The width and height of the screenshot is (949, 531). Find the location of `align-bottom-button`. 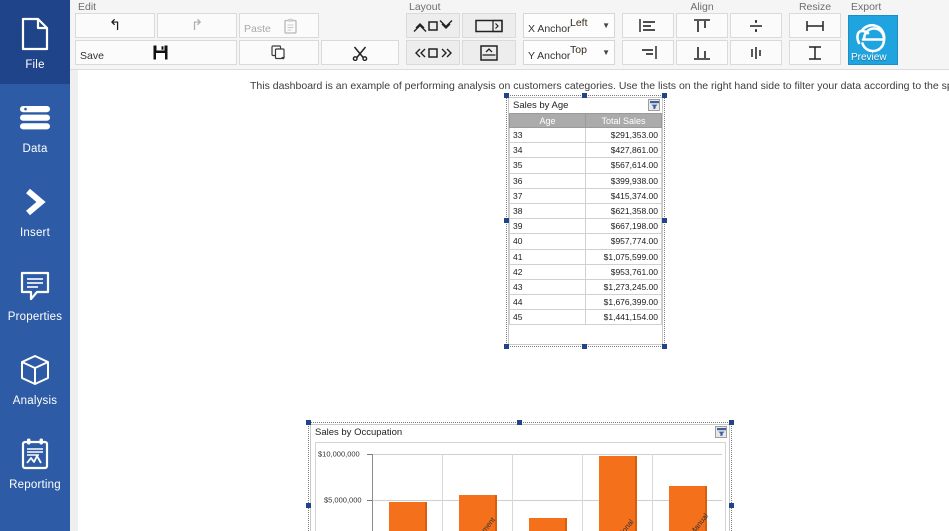

align-bottom-button is located at coordinates (702, 52).